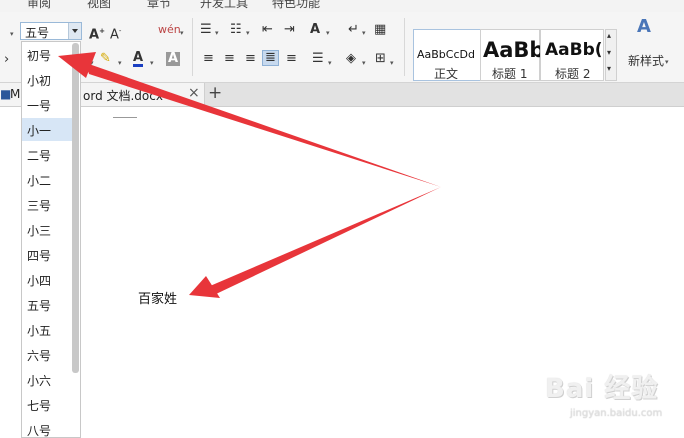 The height and width of the screenshot is (438, 684). Describe the element at coordinates (392, 63) in the screenshot. I see `borders-dropdown-icon: ▾` at that location.